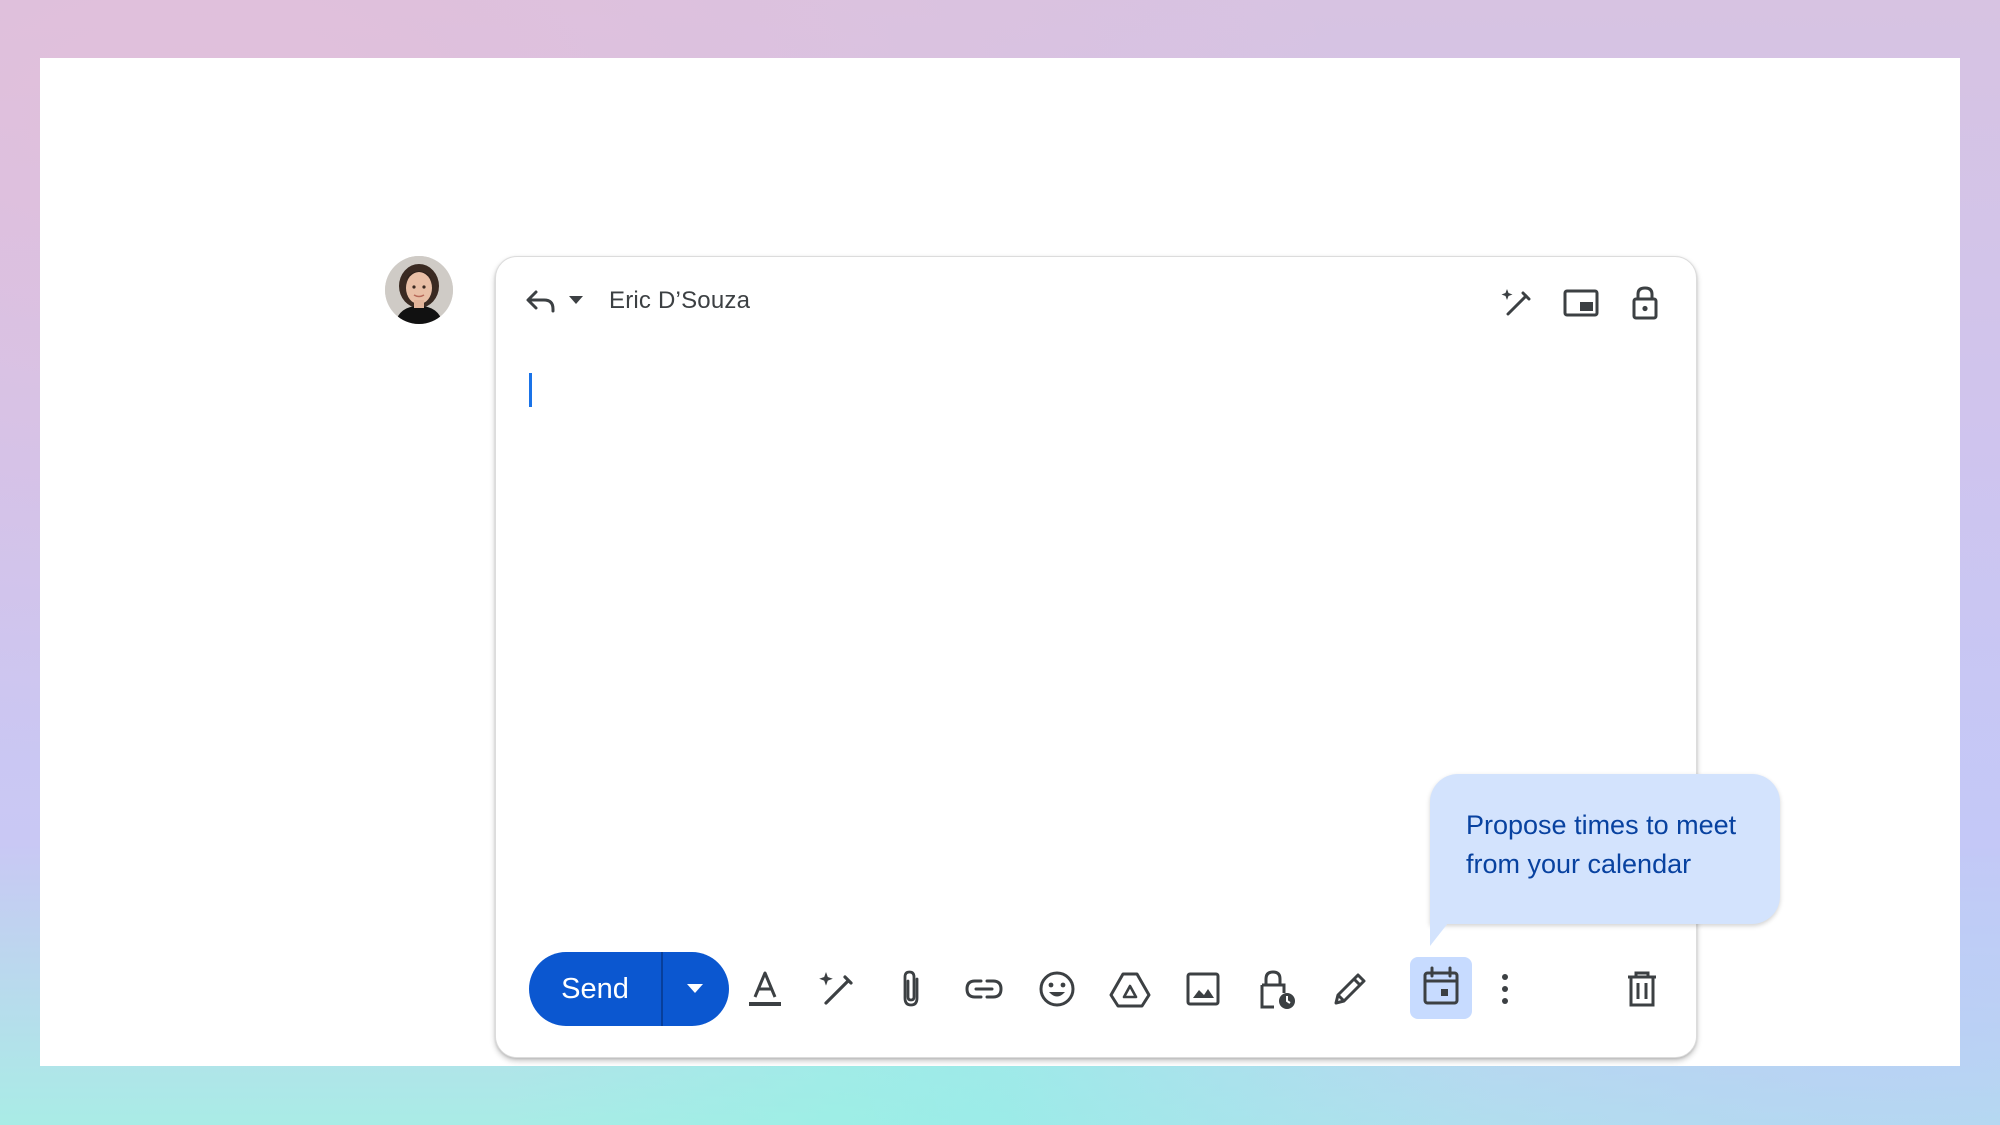  Describe the element at coordinates (1581, 303) in the screenshot. I see `pop-out-icon` at that location.